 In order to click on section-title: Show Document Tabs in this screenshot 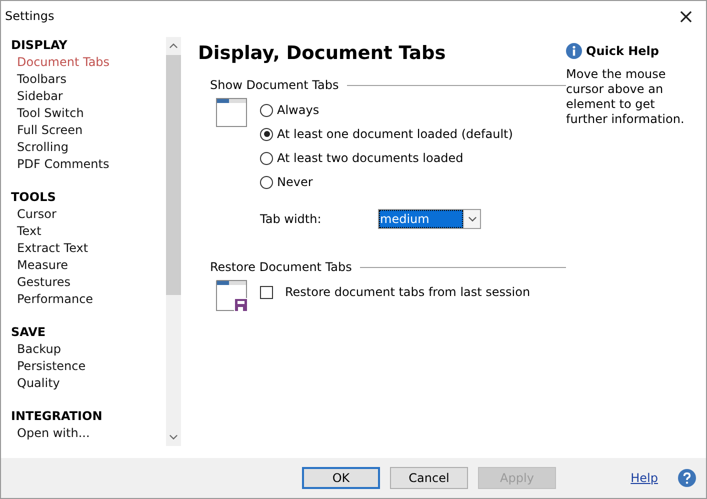, I will do `click(274, 85)`.